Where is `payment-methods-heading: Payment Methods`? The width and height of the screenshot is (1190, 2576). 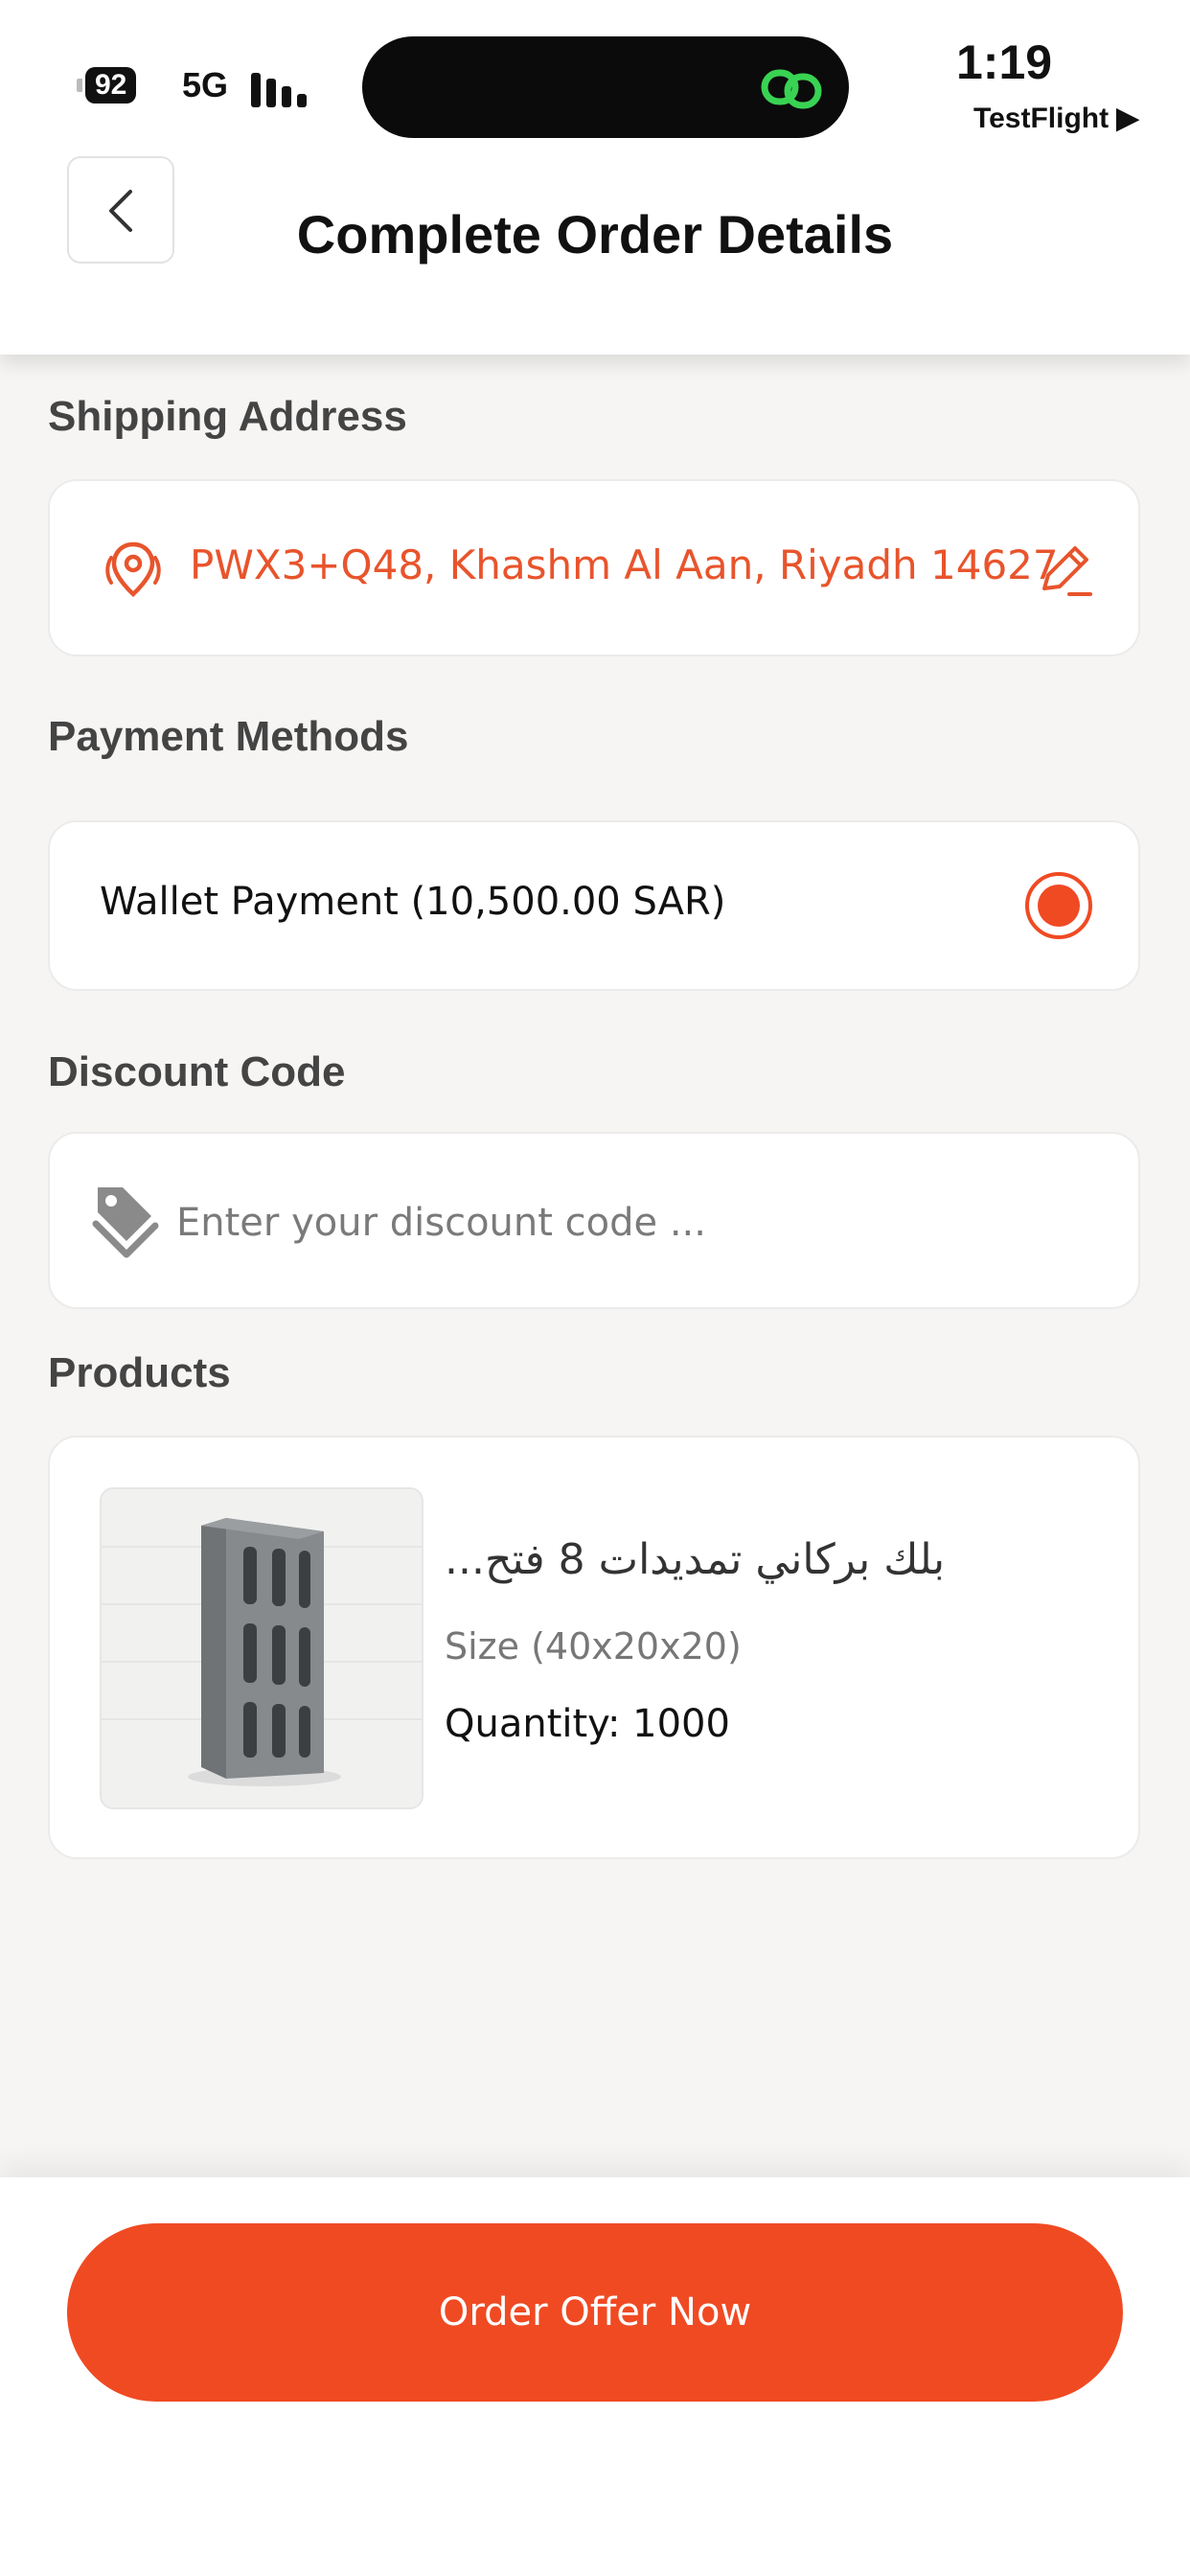
payment-methods-heading: Payment Methods is located at coordinates (229, 736).